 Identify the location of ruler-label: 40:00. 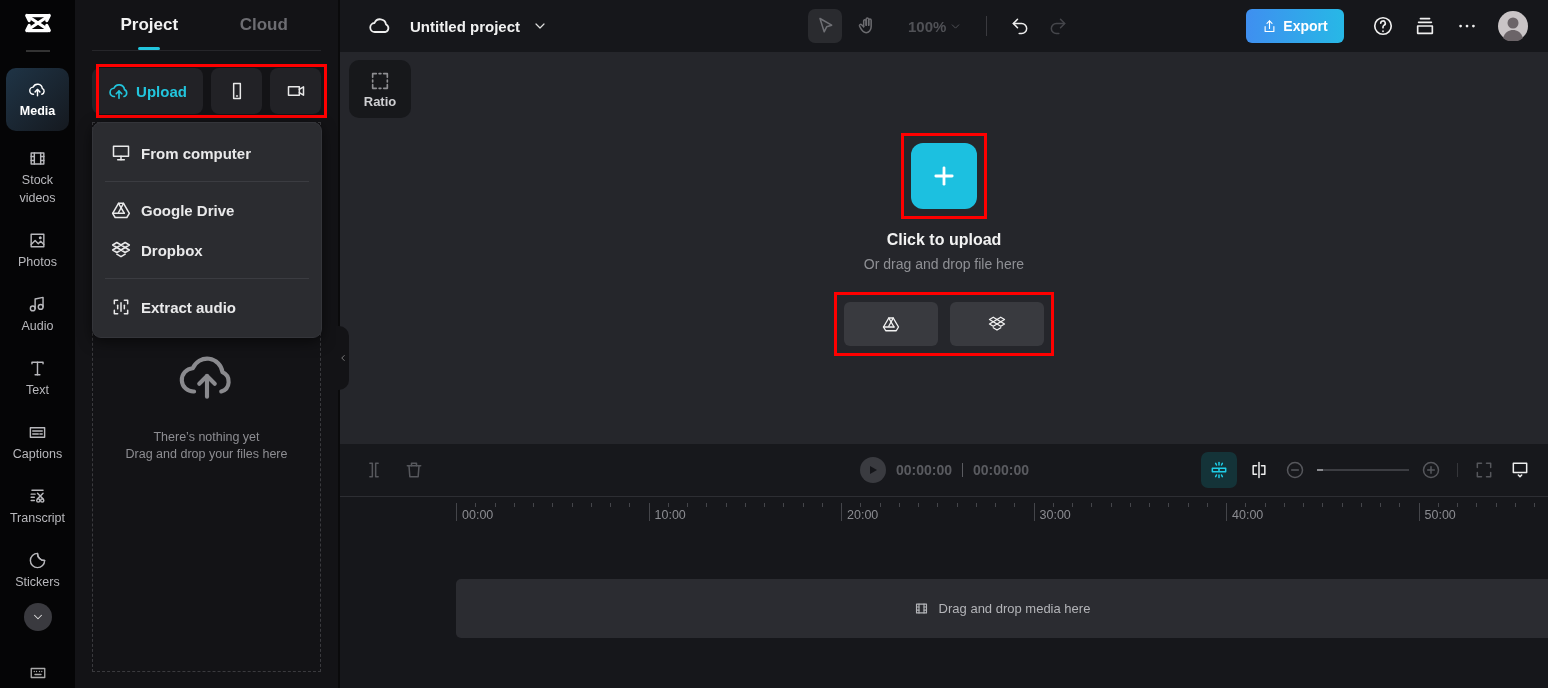
(1248, 515).